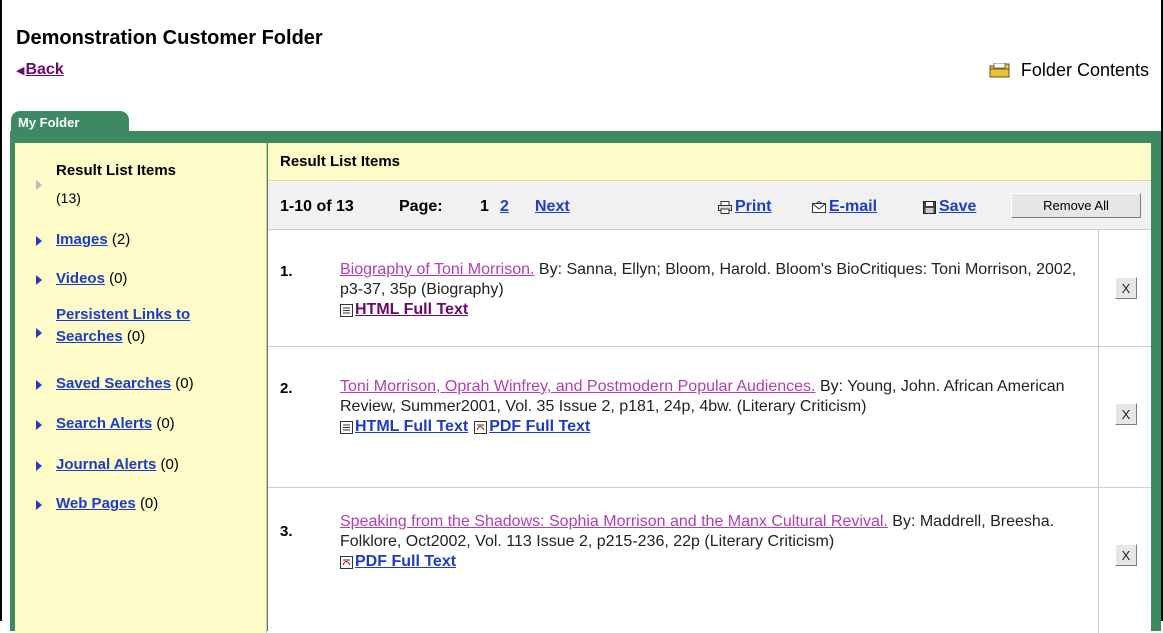  Describe the element at coordinates (286, 271) in the screenshot. I see `result-number: 1.` at that location.